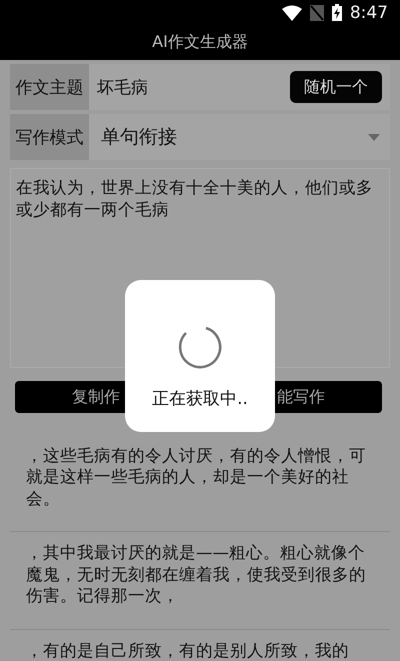 The image size is (400, 661). I want to click on random-button: 随机一个, so click(336, 87).